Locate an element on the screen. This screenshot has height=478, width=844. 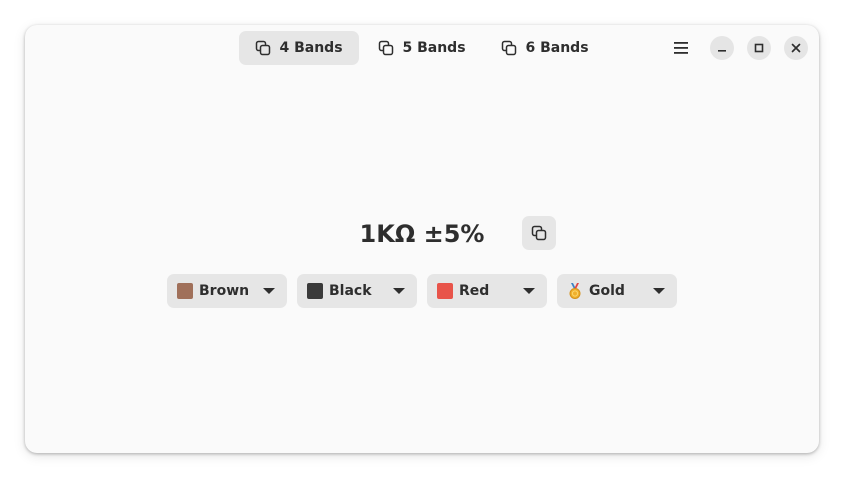
band-2-dropdown: Black is located at coordinates (357, 291).